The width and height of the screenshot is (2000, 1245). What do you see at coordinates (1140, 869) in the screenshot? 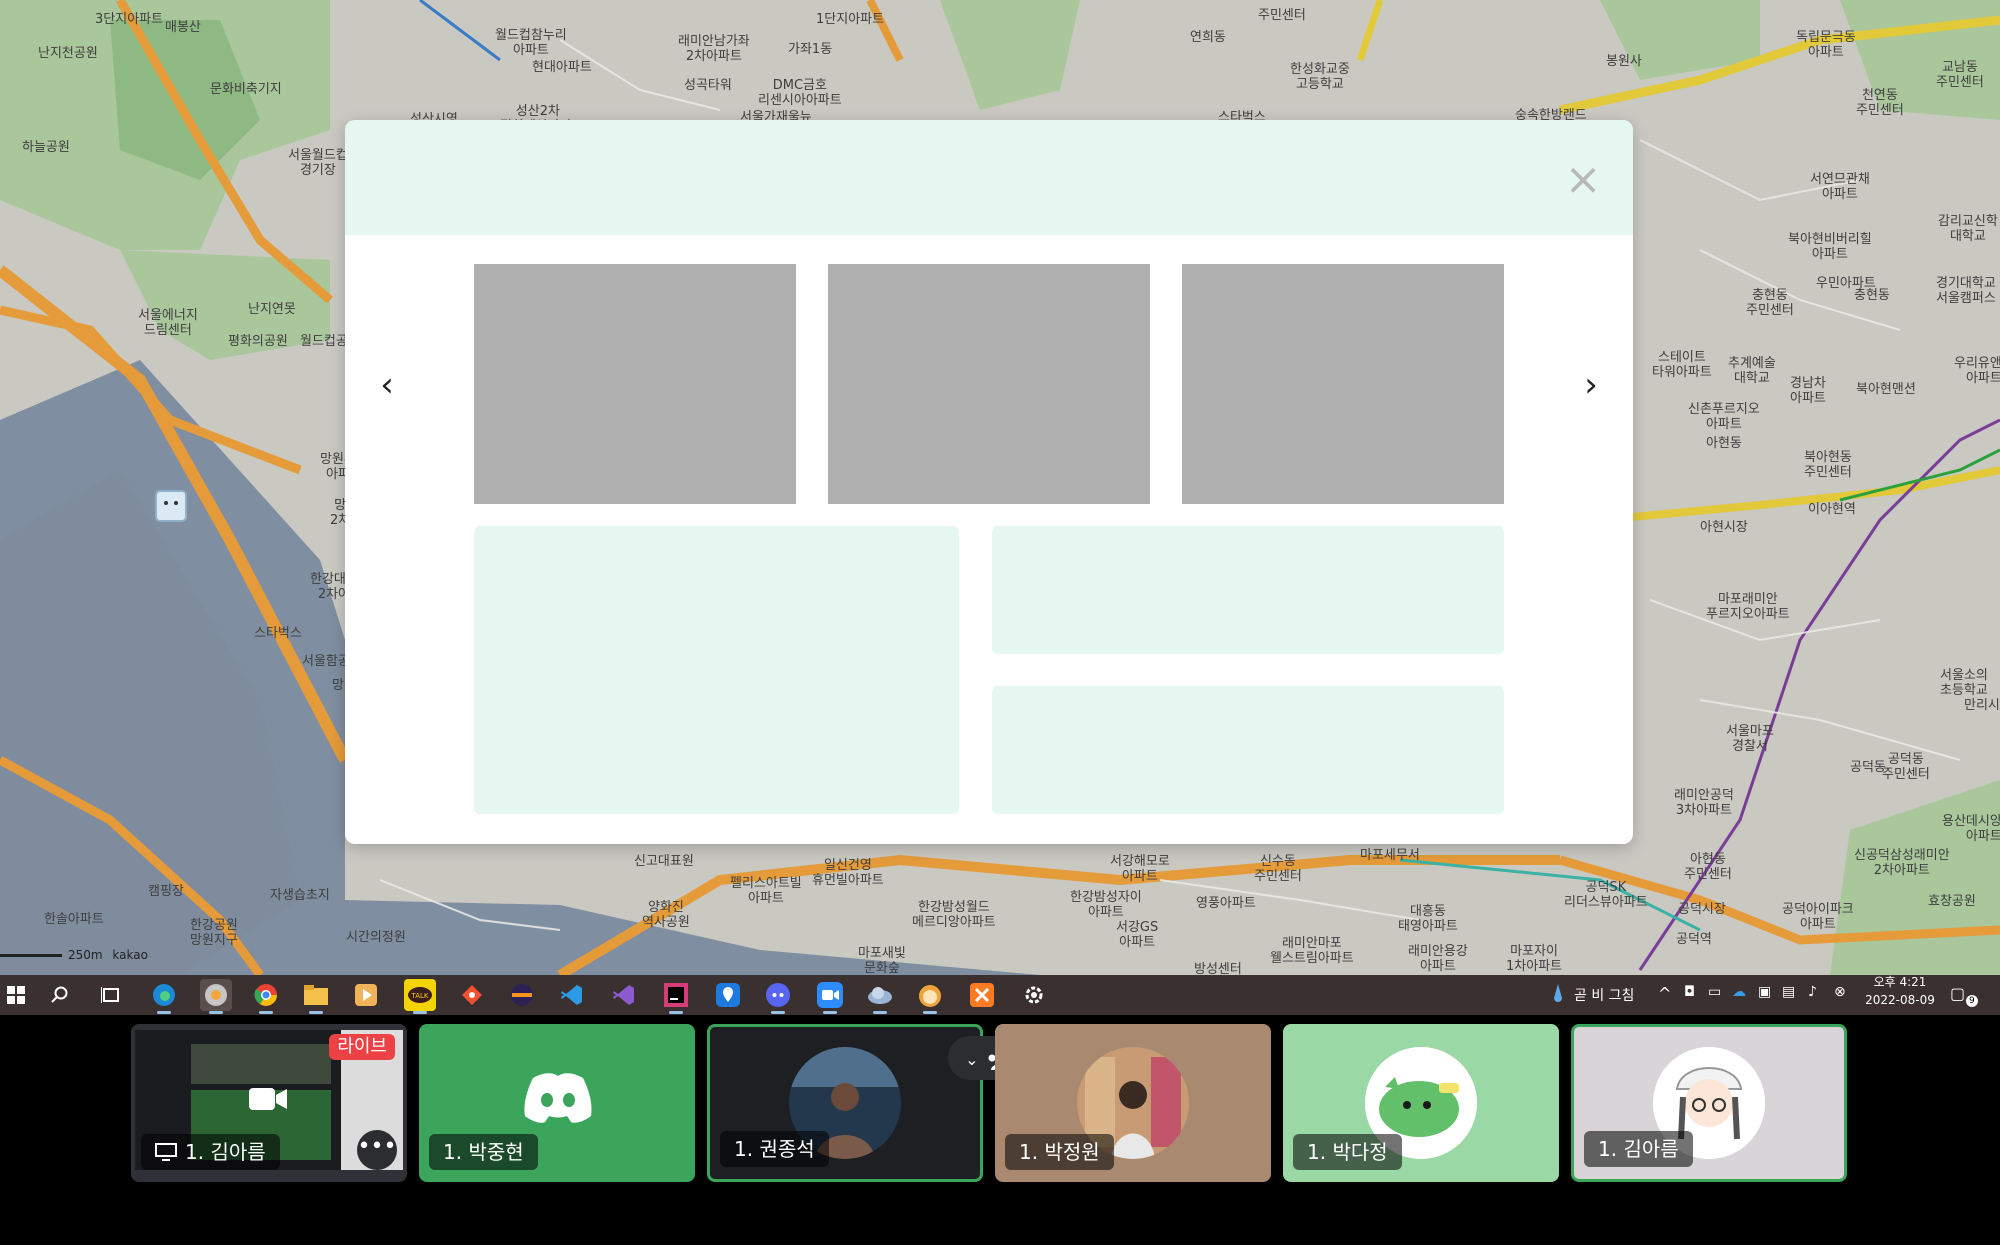
I see `map-label: 서강해모로 아파트` at bounding box center [1140, 869].